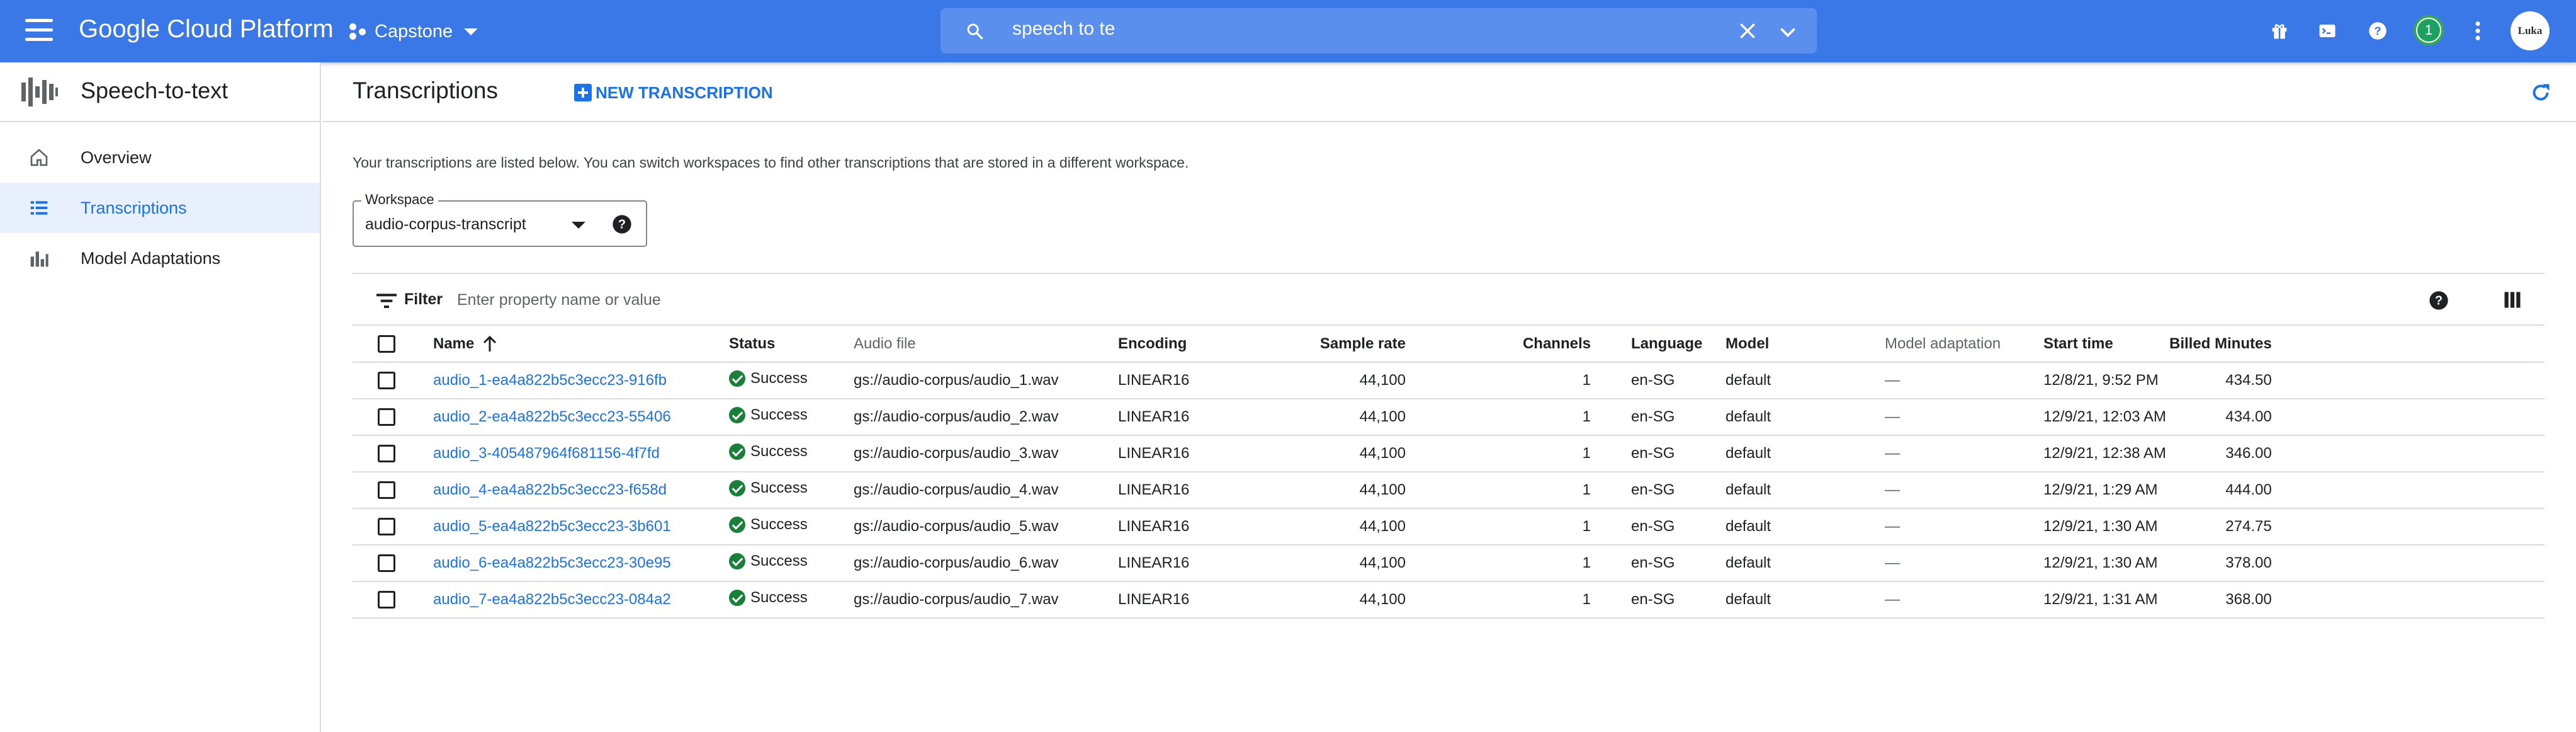 This screenshot has width=2576, height=732. What do you see at coordinates (413, 31) in the screenshot?
I see `project-selector: Capstone` at bounding box center [413, 31].